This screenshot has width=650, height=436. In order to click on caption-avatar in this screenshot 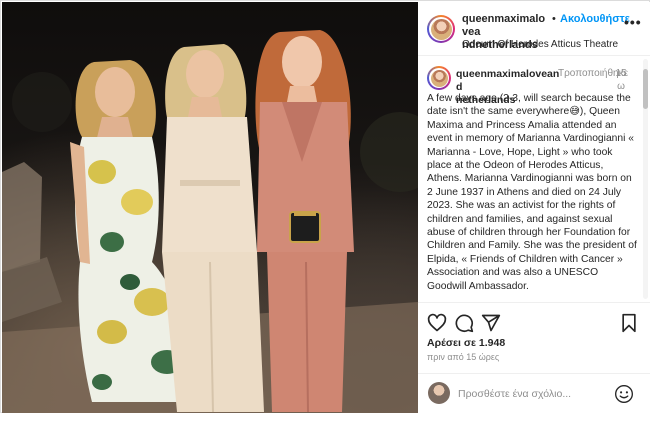, I will do `click(439, 78)`.